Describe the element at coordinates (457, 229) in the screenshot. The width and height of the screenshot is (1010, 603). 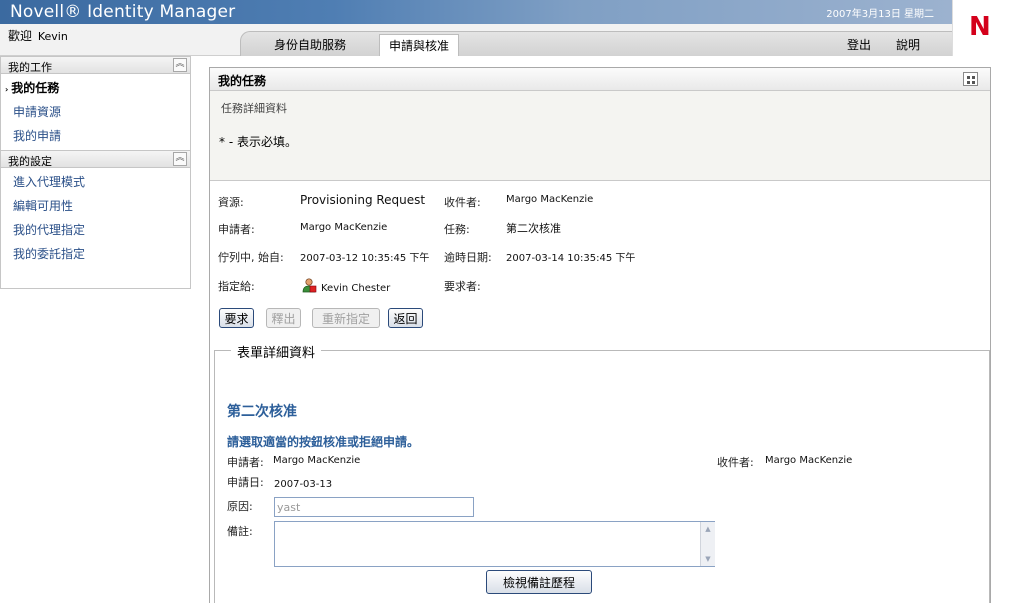
I see `task-label: 任務:` at that location.